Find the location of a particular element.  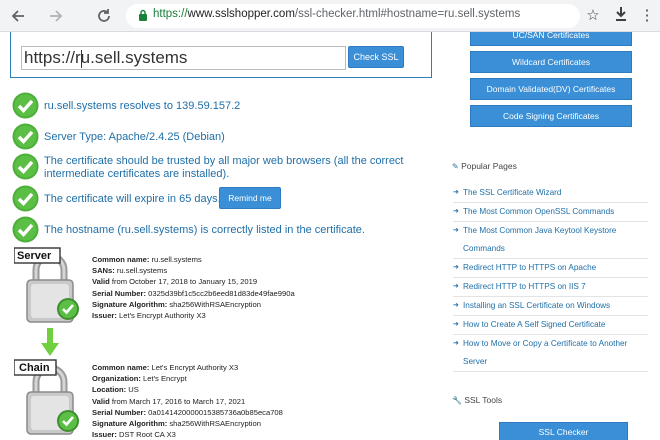

cert-field: Issuer: Let's Encrypt Authority X3 is located at coordinates (149, 316).